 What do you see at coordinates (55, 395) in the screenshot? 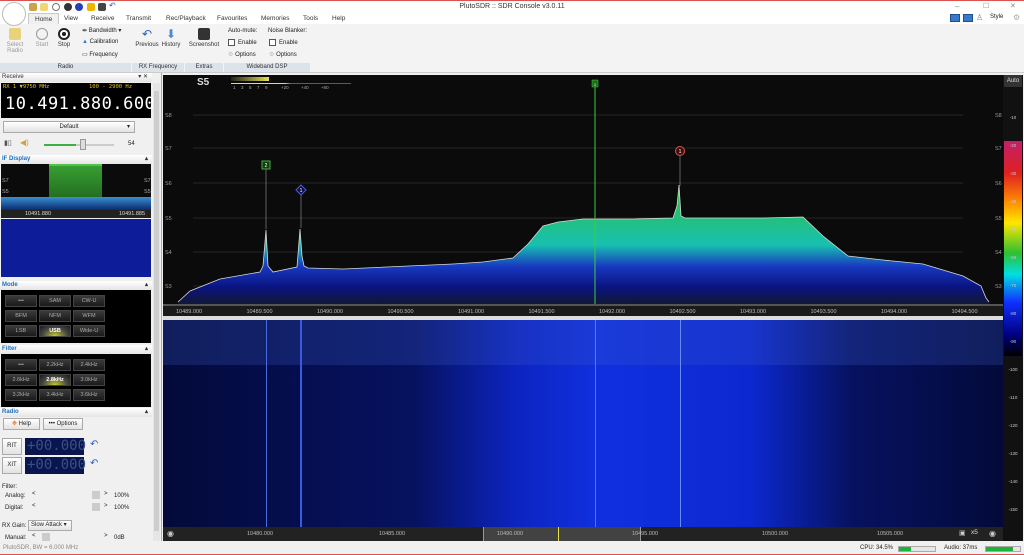
I see `filter-button: 3.4kHz` at bounding box center [55, 395].